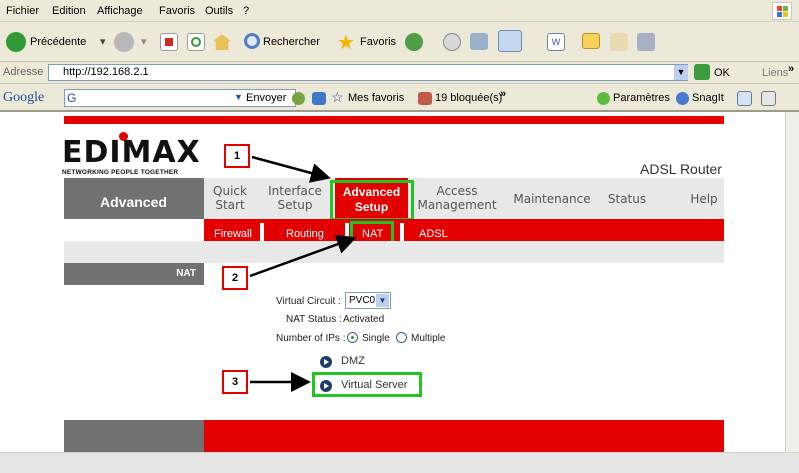 This screenshot has width=799, height=473. What do you see at coordinates (399, 462) in the screenshot?
I see `status-strip` at bounding box center [399, 462].